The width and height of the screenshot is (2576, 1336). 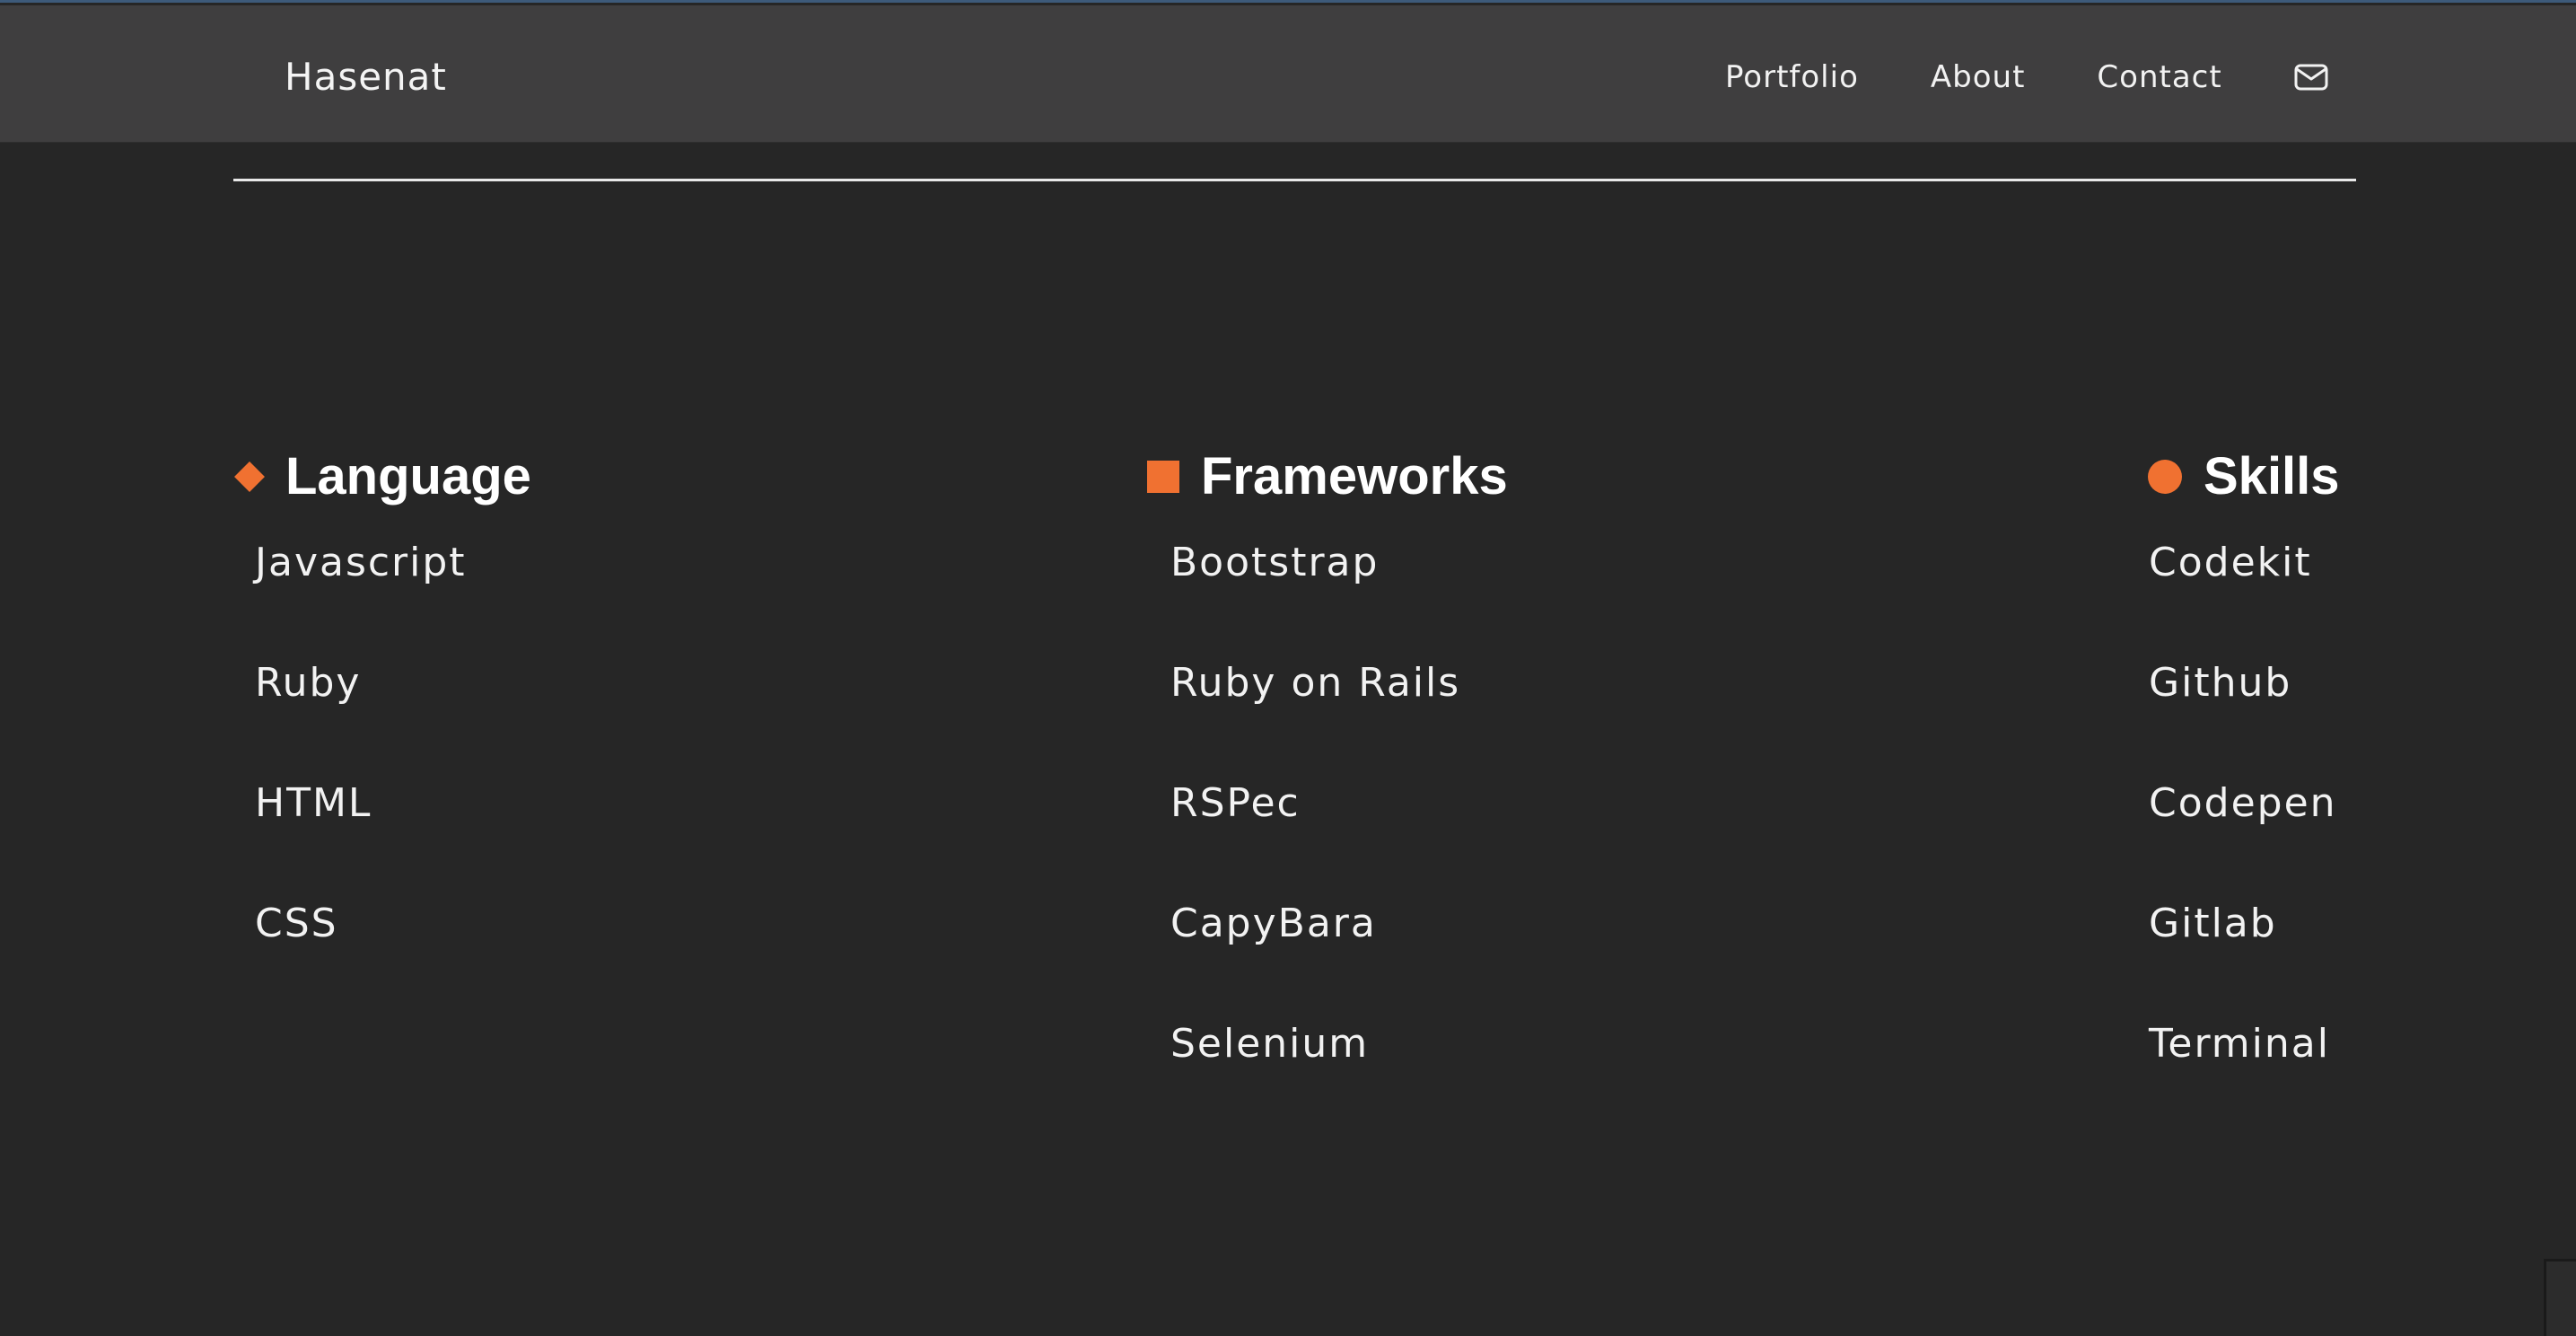 What do you see at coordinates (2239, 1044) in the screenshot?
I see `list-item: Terminal` at bounding box center [2239, 1044].